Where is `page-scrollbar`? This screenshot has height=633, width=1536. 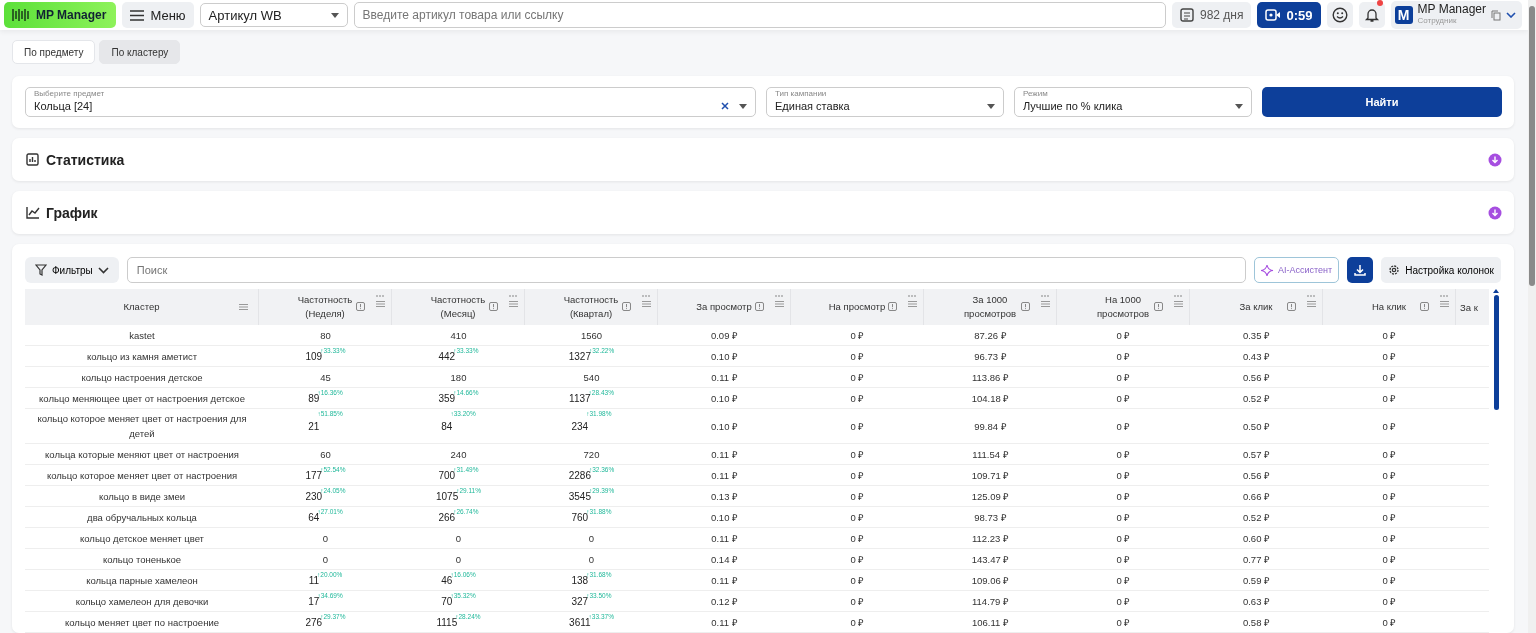 page-scrollbar is located at coordinates (1532, 316).